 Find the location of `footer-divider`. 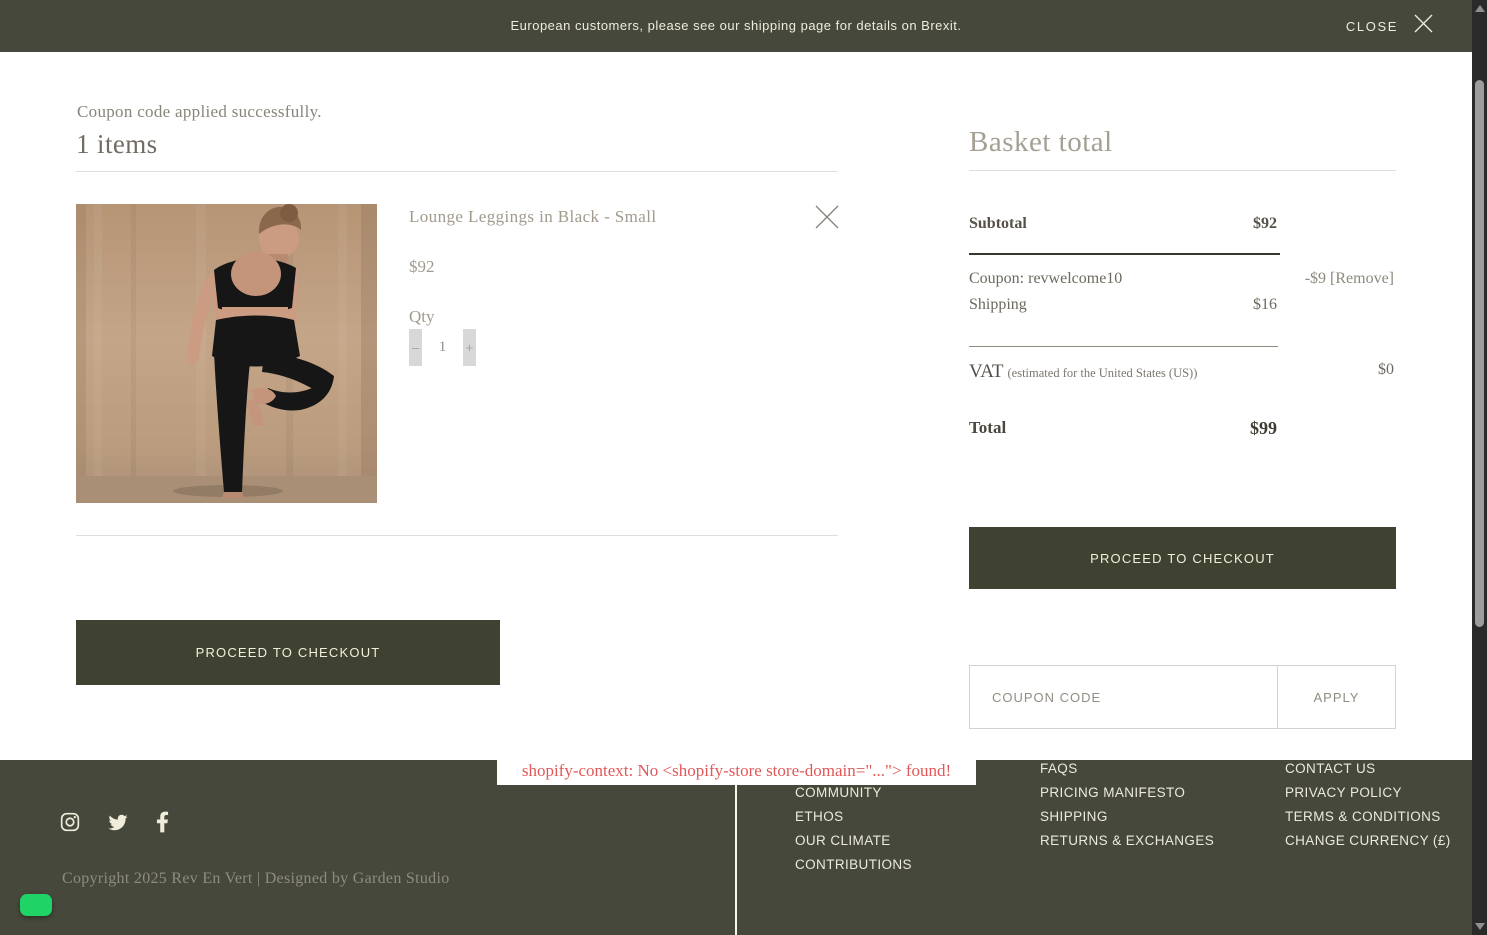

footer-divider is located at coordinates (736, 847).